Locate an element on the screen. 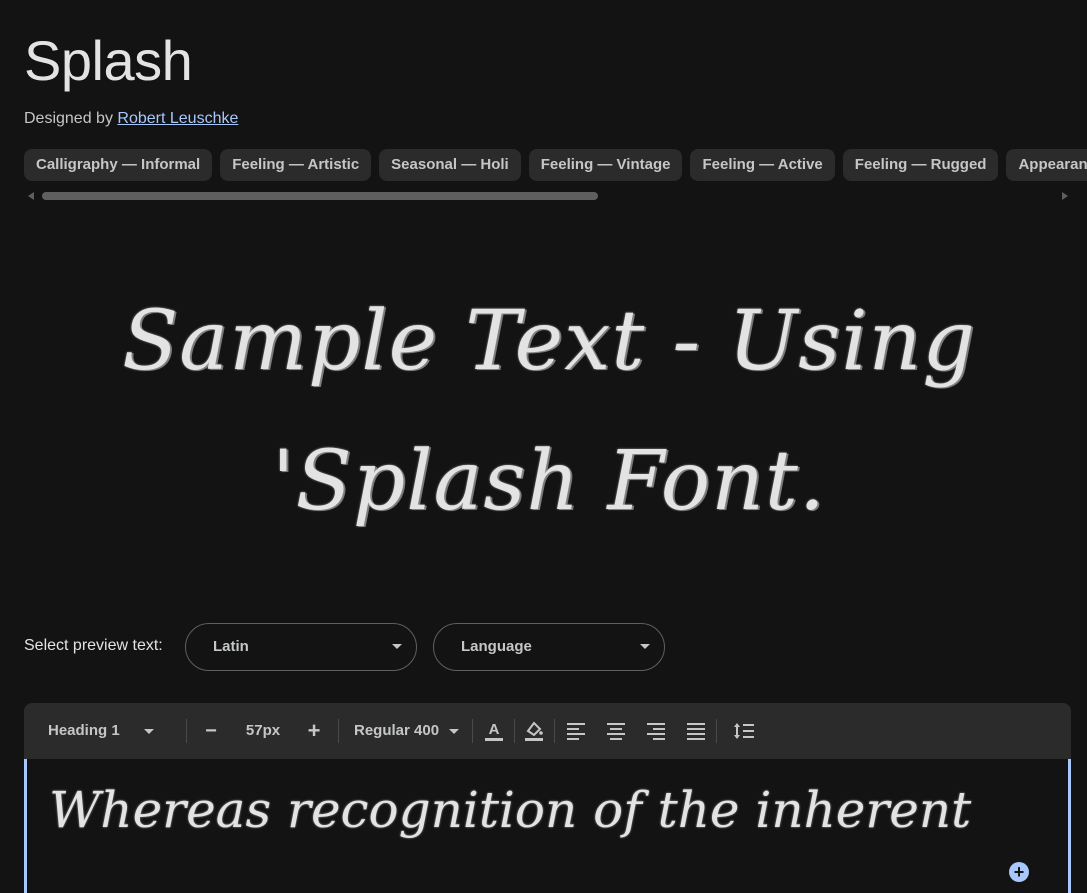 The width and height of the screenshot is (1087, 893). scroll-right-arrow-icon is located at coordinates (1065, 196).